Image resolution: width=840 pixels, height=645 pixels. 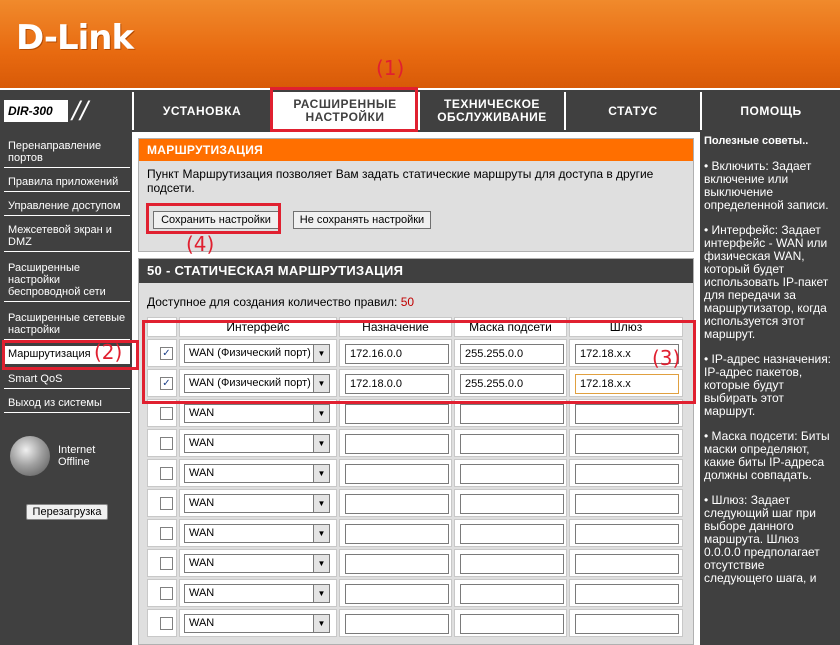 I want to click on destination-input: 172.16.0.0, so click(x=397, y=354).